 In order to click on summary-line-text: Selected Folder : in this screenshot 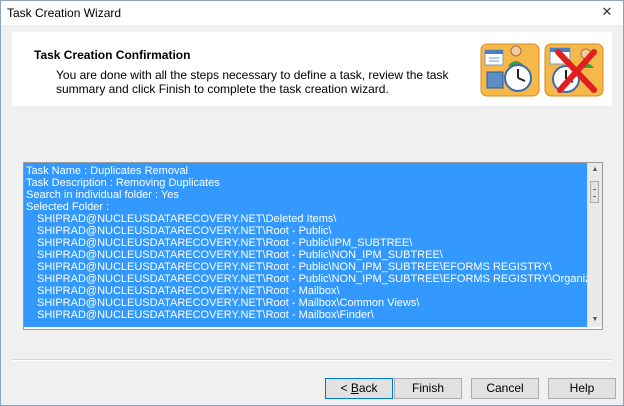, I will do `click(68, 207)`.